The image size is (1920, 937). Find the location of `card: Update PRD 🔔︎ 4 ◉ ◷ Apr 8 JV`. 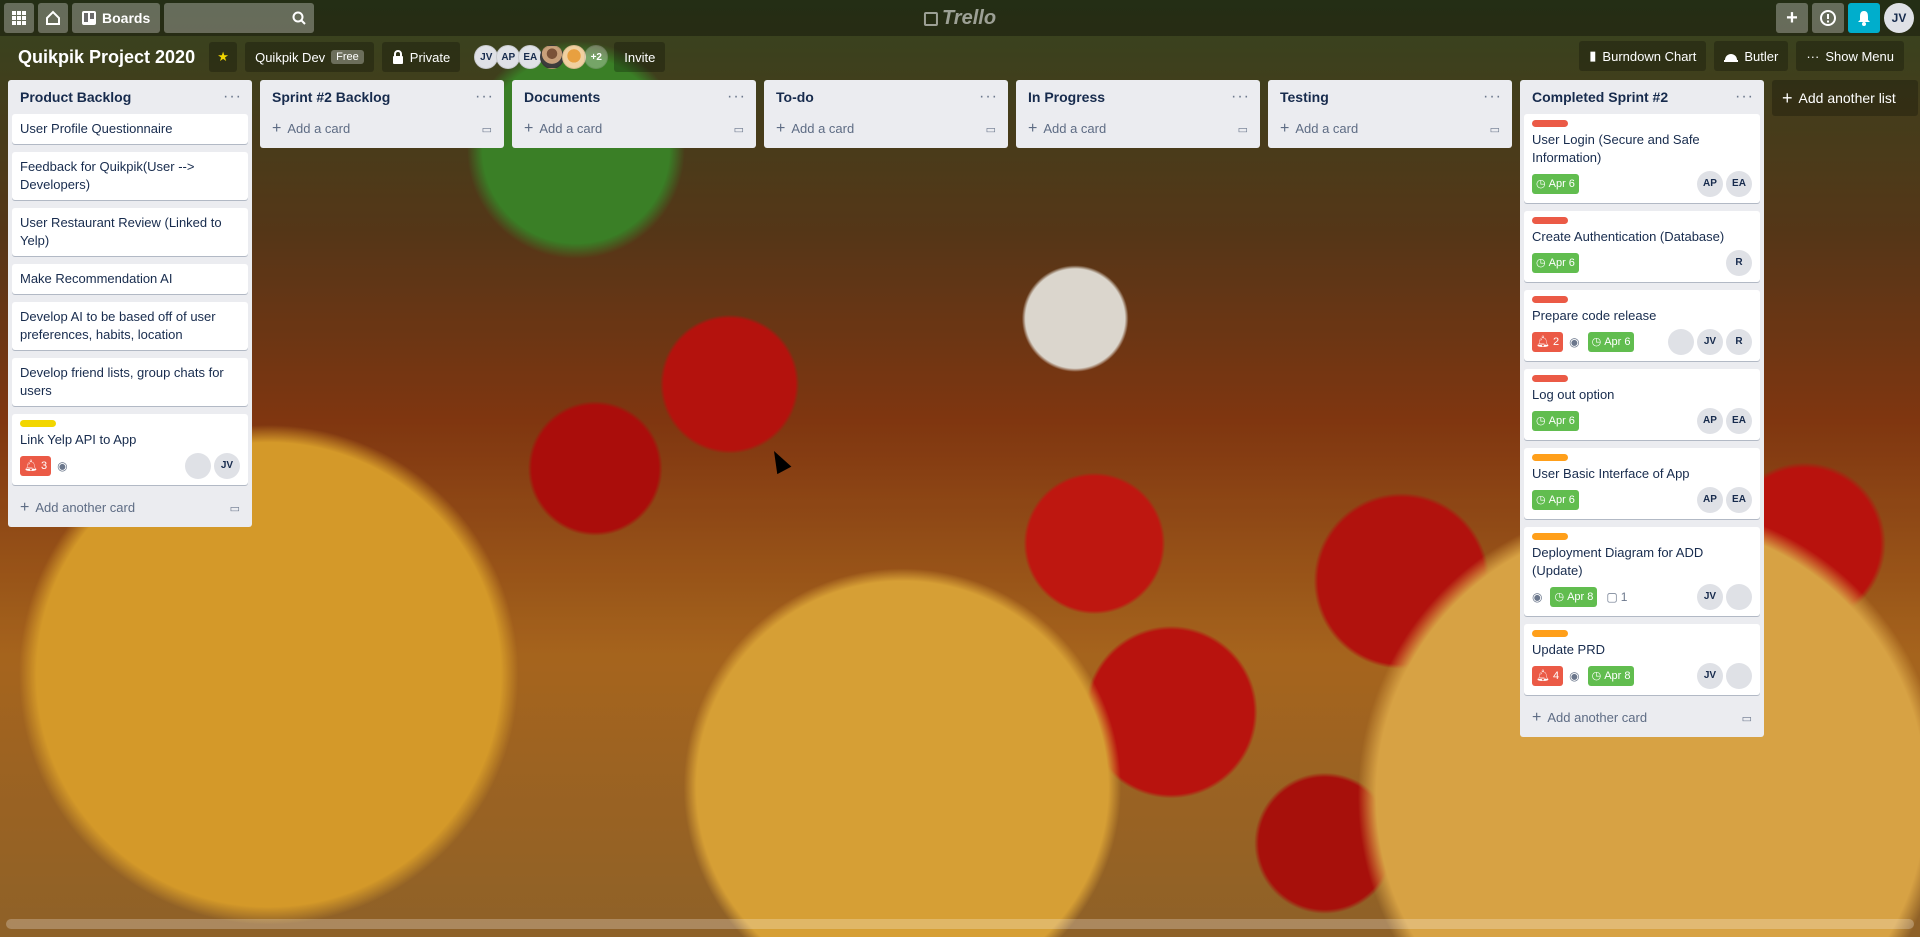

card: Update PRD 🔔︎ 4 ◉ ◷ Apr 8 JV is located at coordinates (1642, 659).